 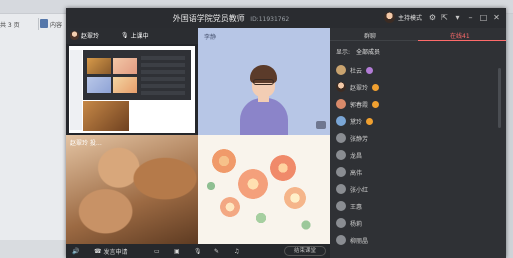 What do you see at coordinates (356, 156) in the screenshot?
I see `member-name: 龙昌` at bounding box center [356, 156].